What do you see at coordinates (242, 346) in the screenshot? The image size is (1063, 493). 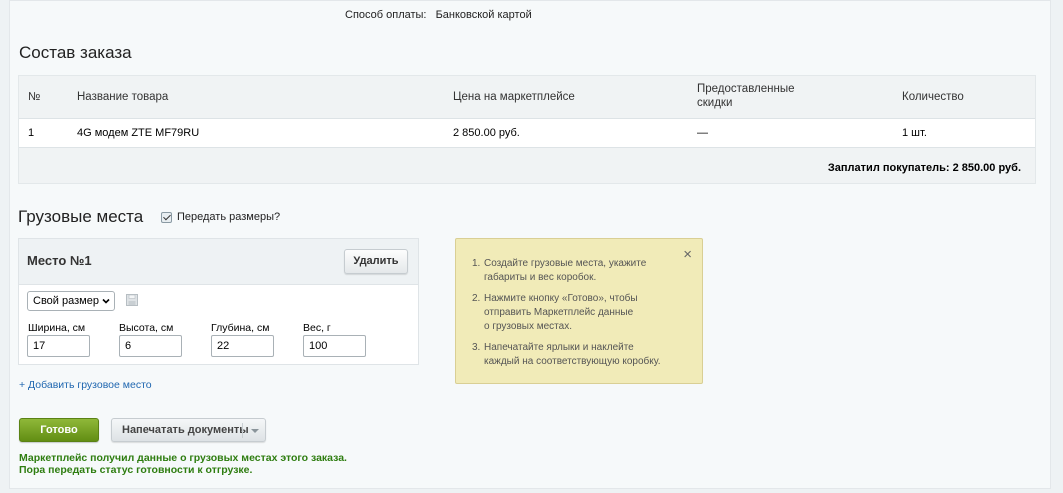 I see `depth-input: 22` at bounding box center [242, 346].